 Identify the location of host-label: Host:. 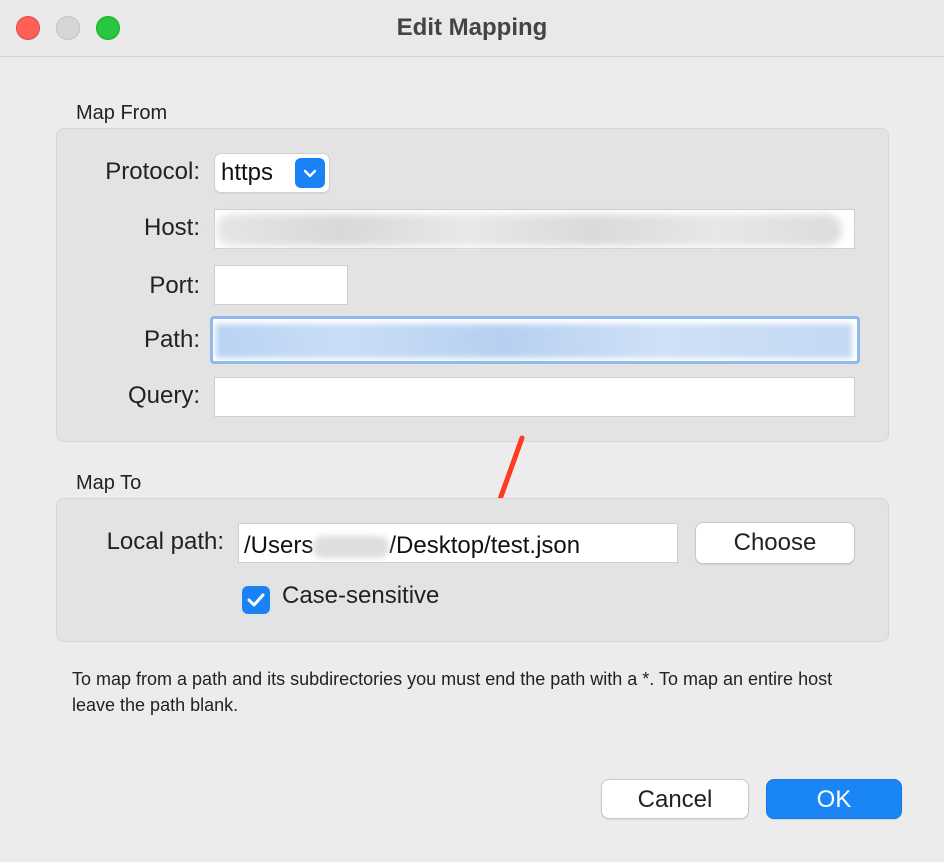
(171, 227).